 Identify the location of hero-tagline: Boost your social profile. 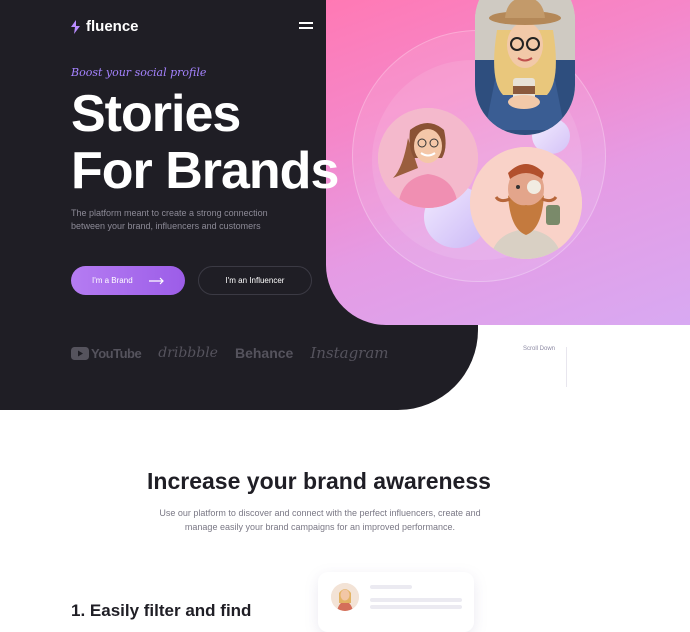
(139, 72).